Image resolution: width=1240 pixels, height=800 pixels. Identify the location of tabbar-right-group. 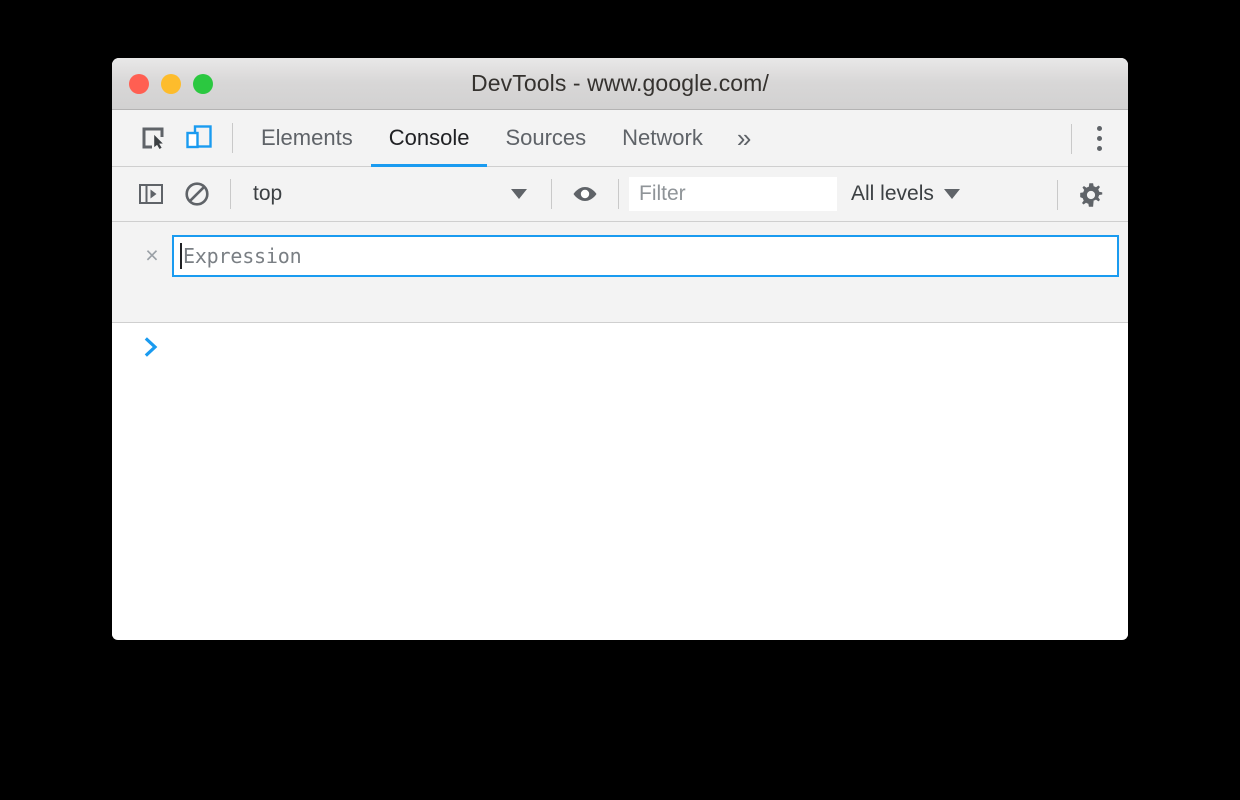
(1094, 138).